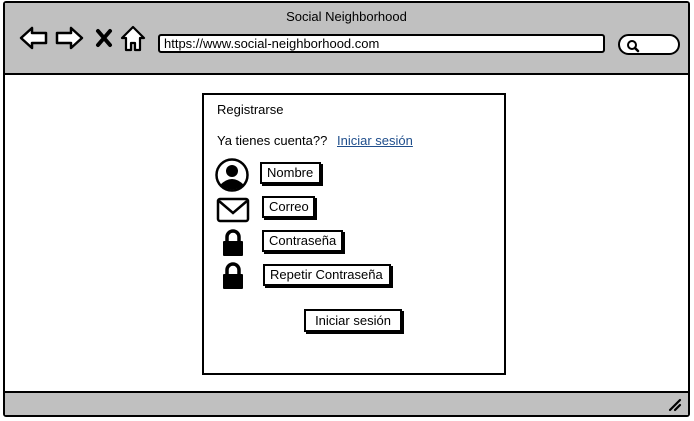 This screenshot has height=421, width=694. I want to click on user-icon, so click(232, 175).